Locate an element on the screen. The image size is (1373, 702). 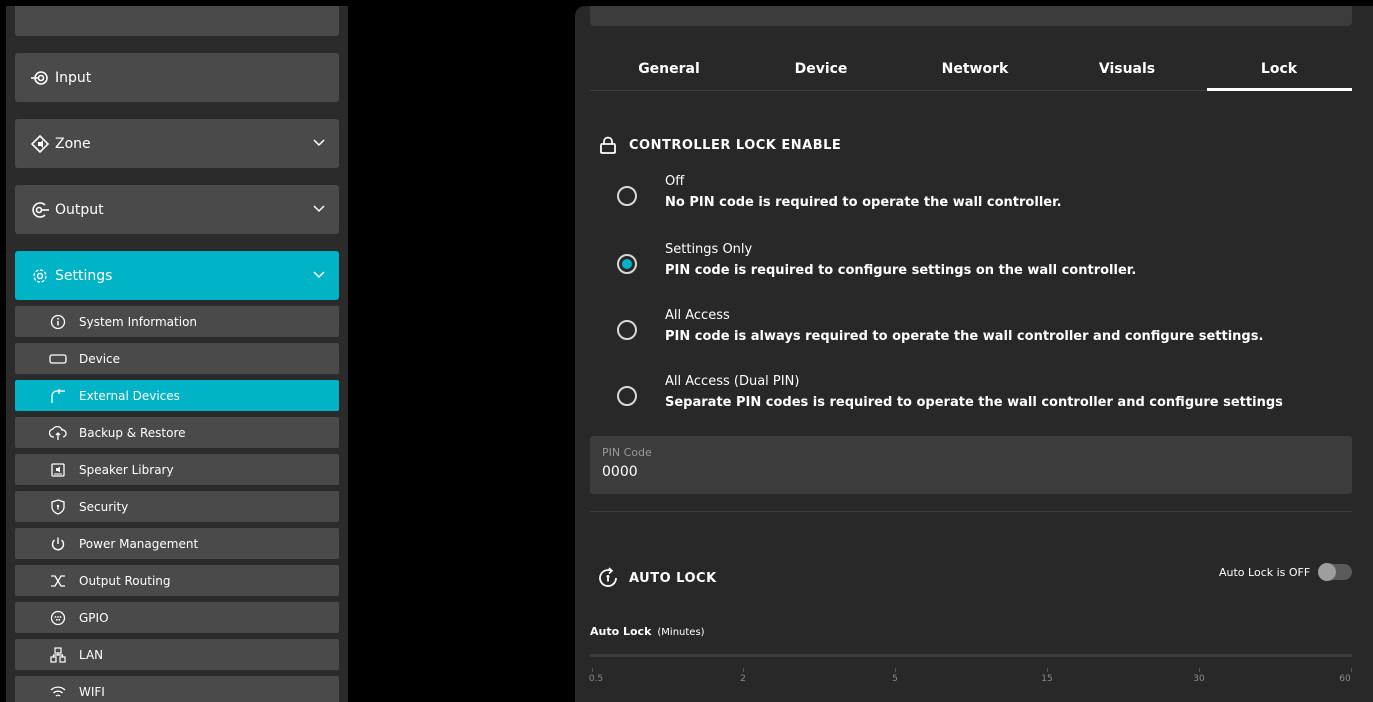
input-icon is located at coordinates (40, 78).